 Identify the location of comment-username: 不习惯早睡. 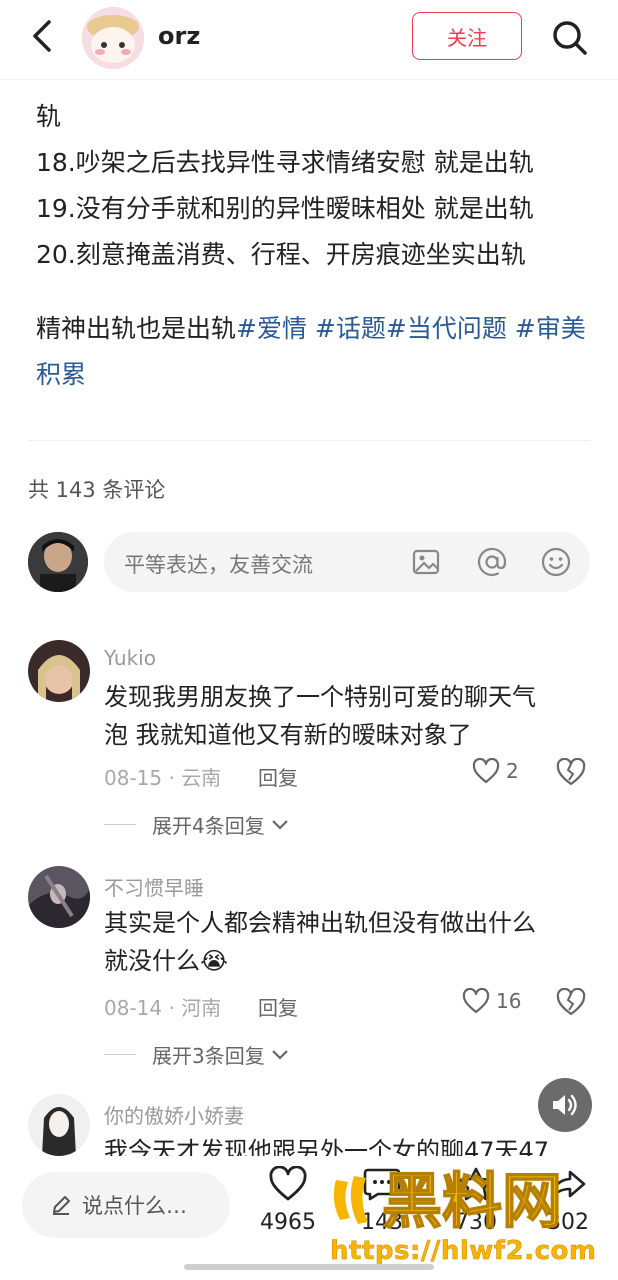
(154, 886).